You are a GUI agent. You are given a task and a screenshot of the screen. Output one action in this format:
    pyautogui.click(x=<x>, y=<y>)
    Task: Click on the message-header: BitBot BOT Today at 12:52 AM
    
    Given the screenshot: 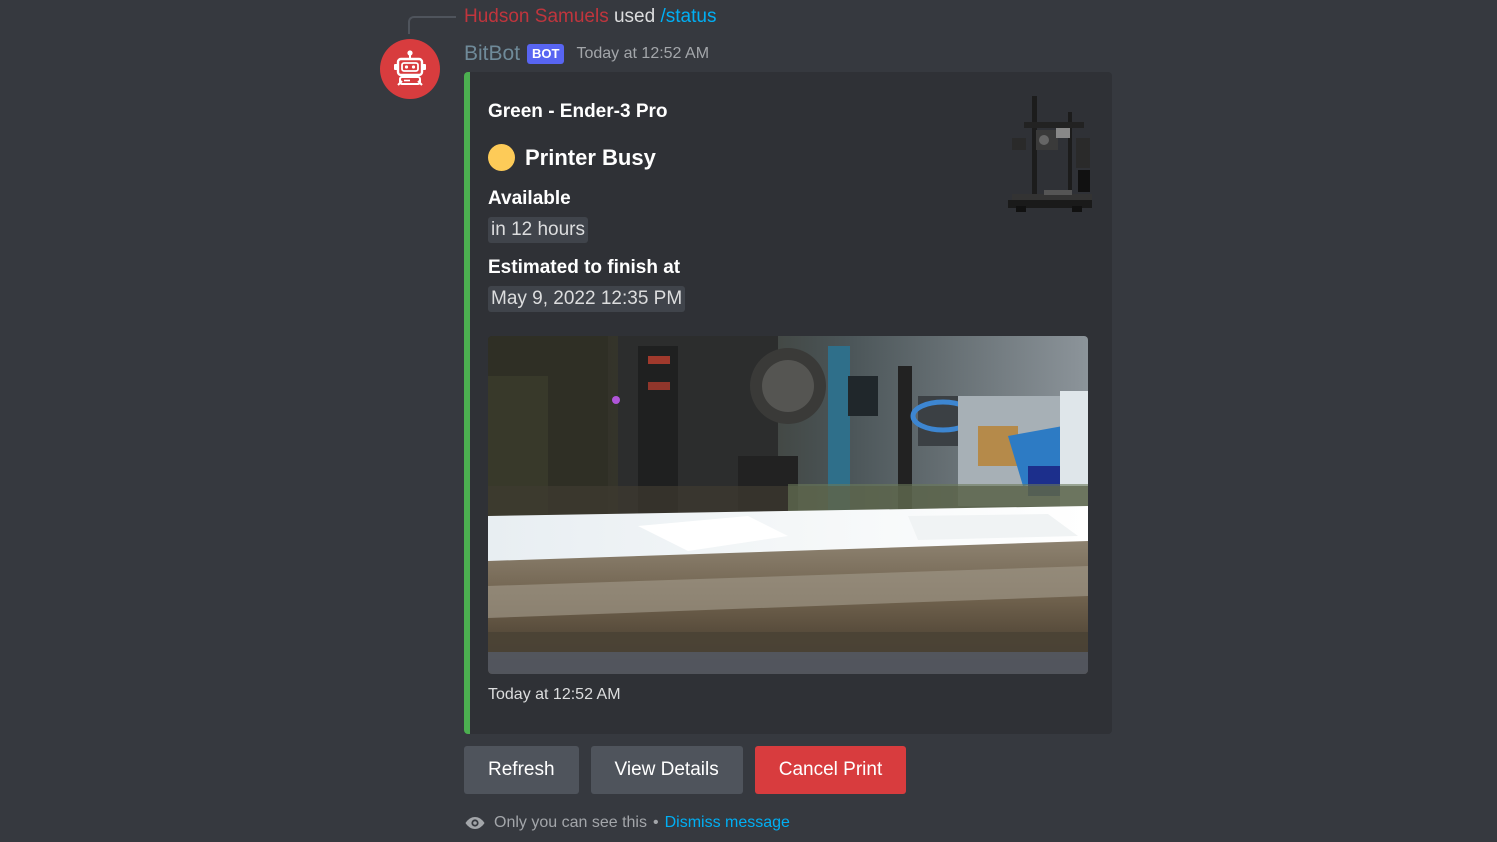 What is the action you would take?
    pyautogui.click(x=586, y=54)
    